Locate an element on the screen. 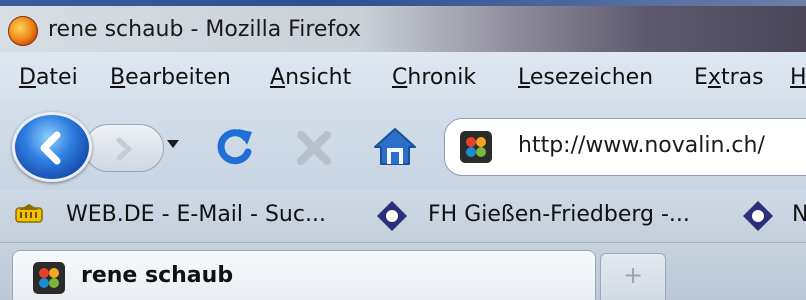 Image resolution: width=806 pixels, height=300 pixels. back-button is located at coordinates (52, 147).